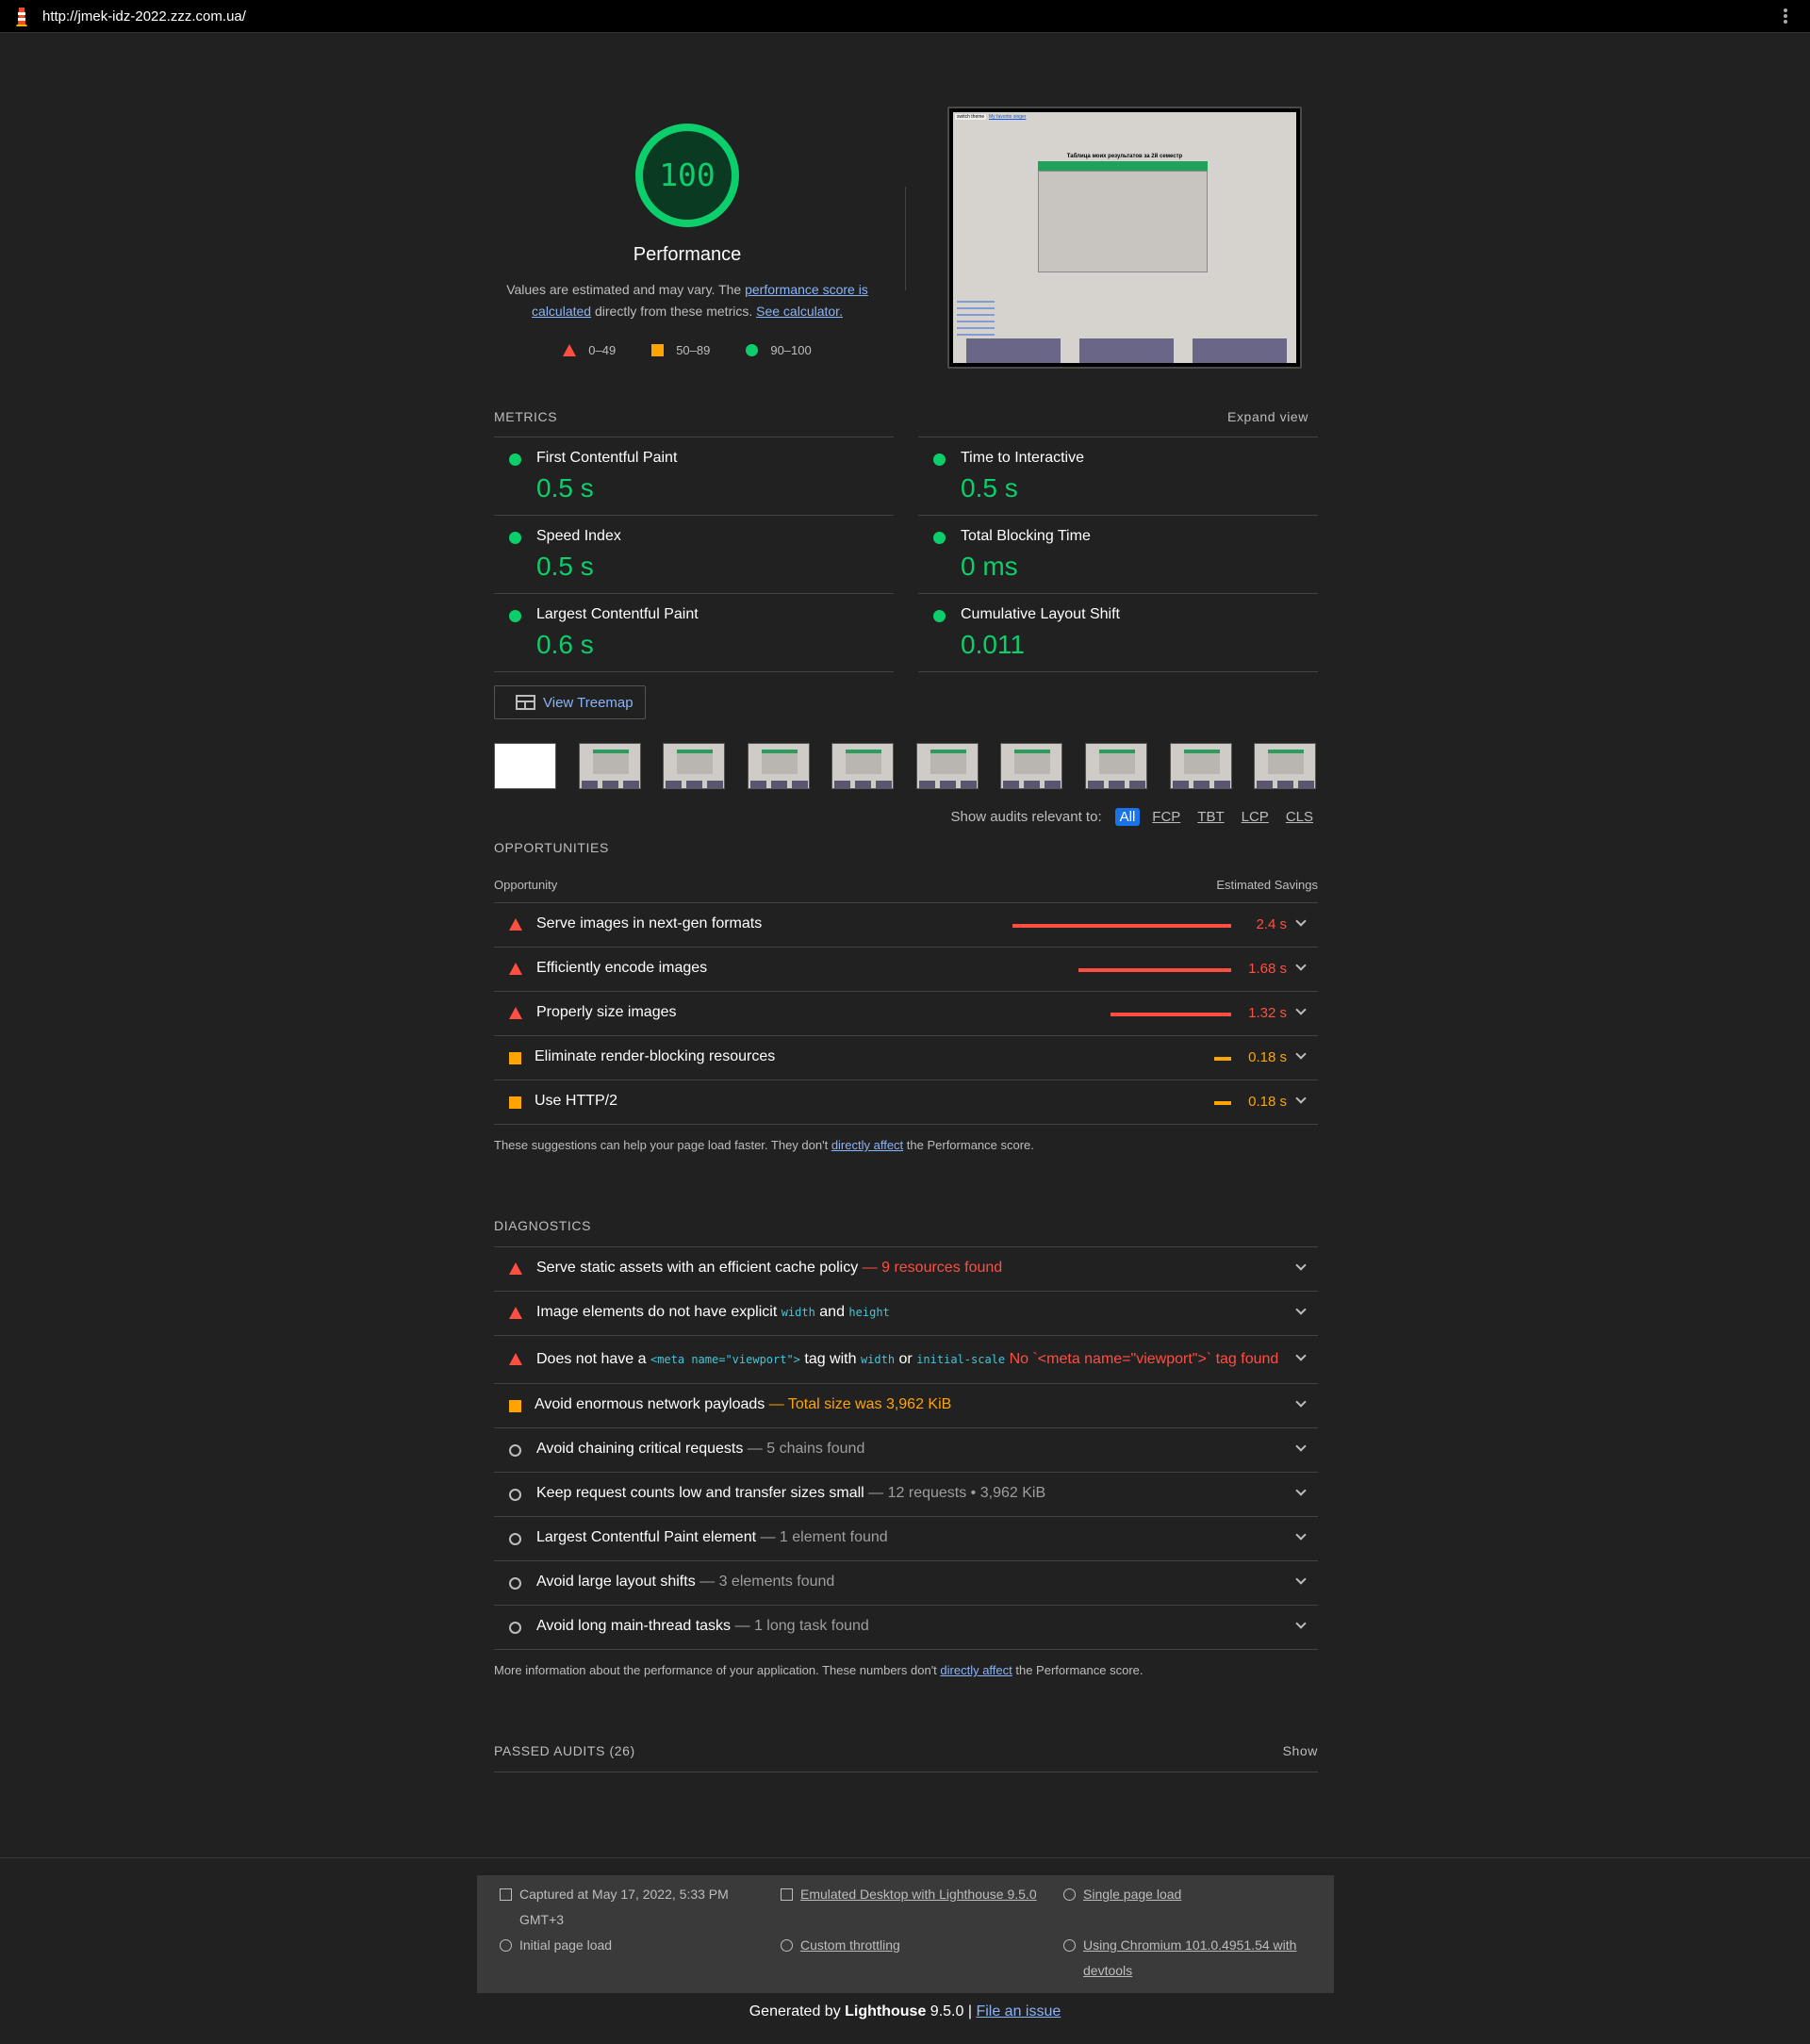  Describe the element at coordinates (1300, 1750) in the screenshot. I see `show-passed-audits-toggle: Show` at that location.